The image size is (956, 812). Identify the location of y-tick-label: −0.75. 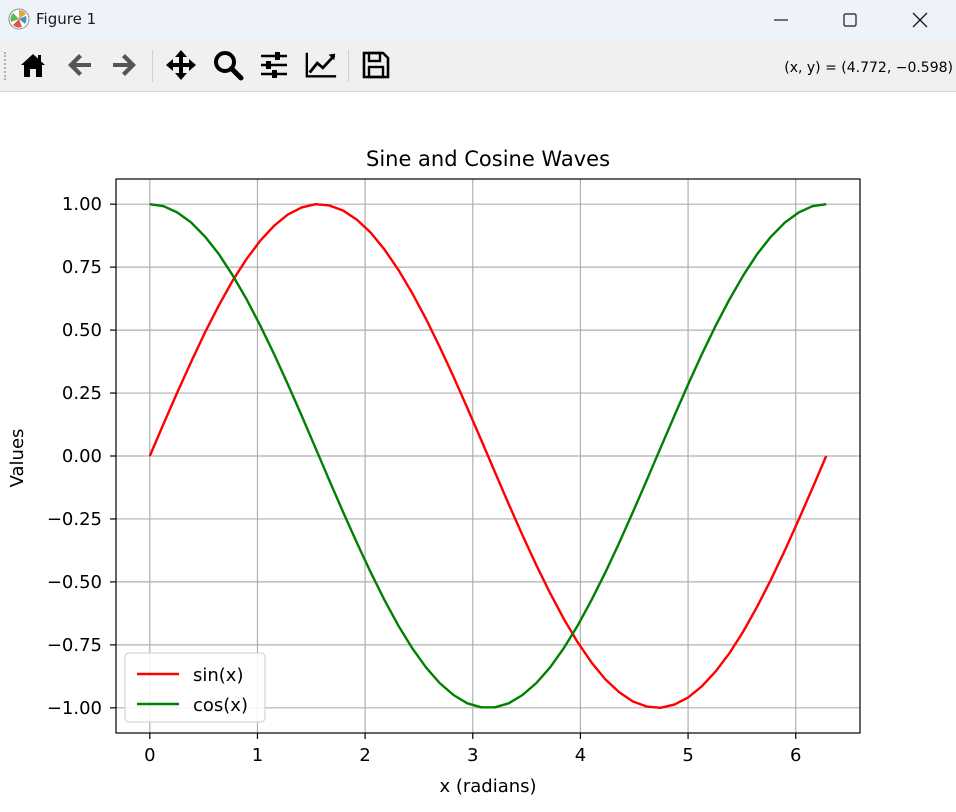
(74, 645).